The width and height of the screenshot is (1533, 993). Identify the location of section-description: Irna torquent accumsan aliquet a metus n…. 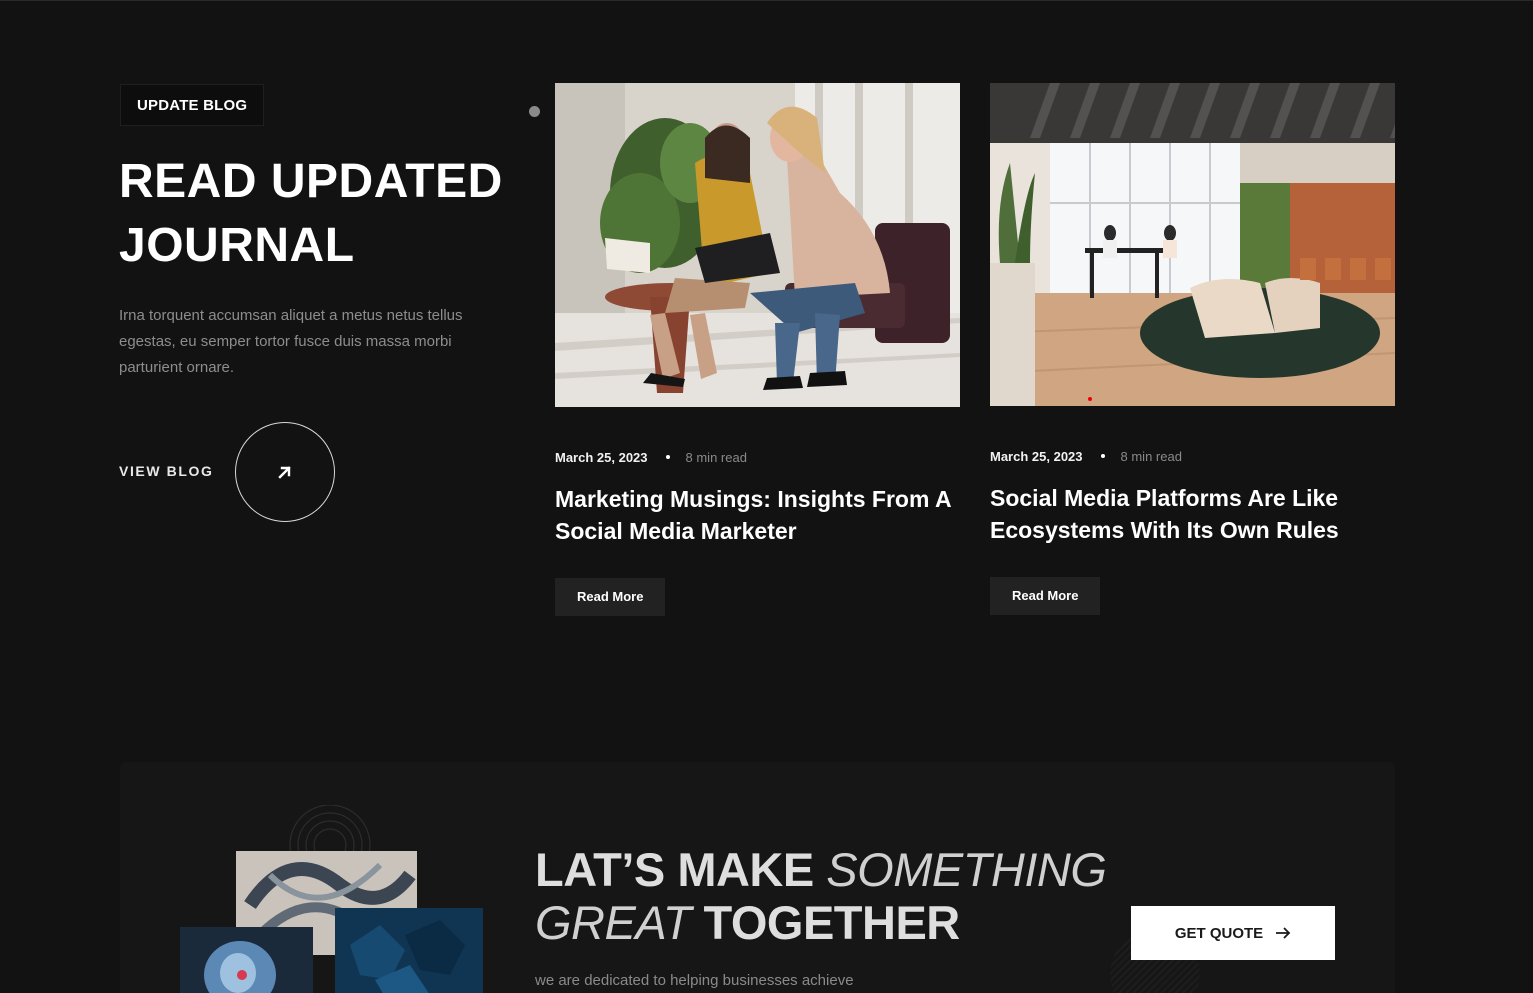
(291, 341).